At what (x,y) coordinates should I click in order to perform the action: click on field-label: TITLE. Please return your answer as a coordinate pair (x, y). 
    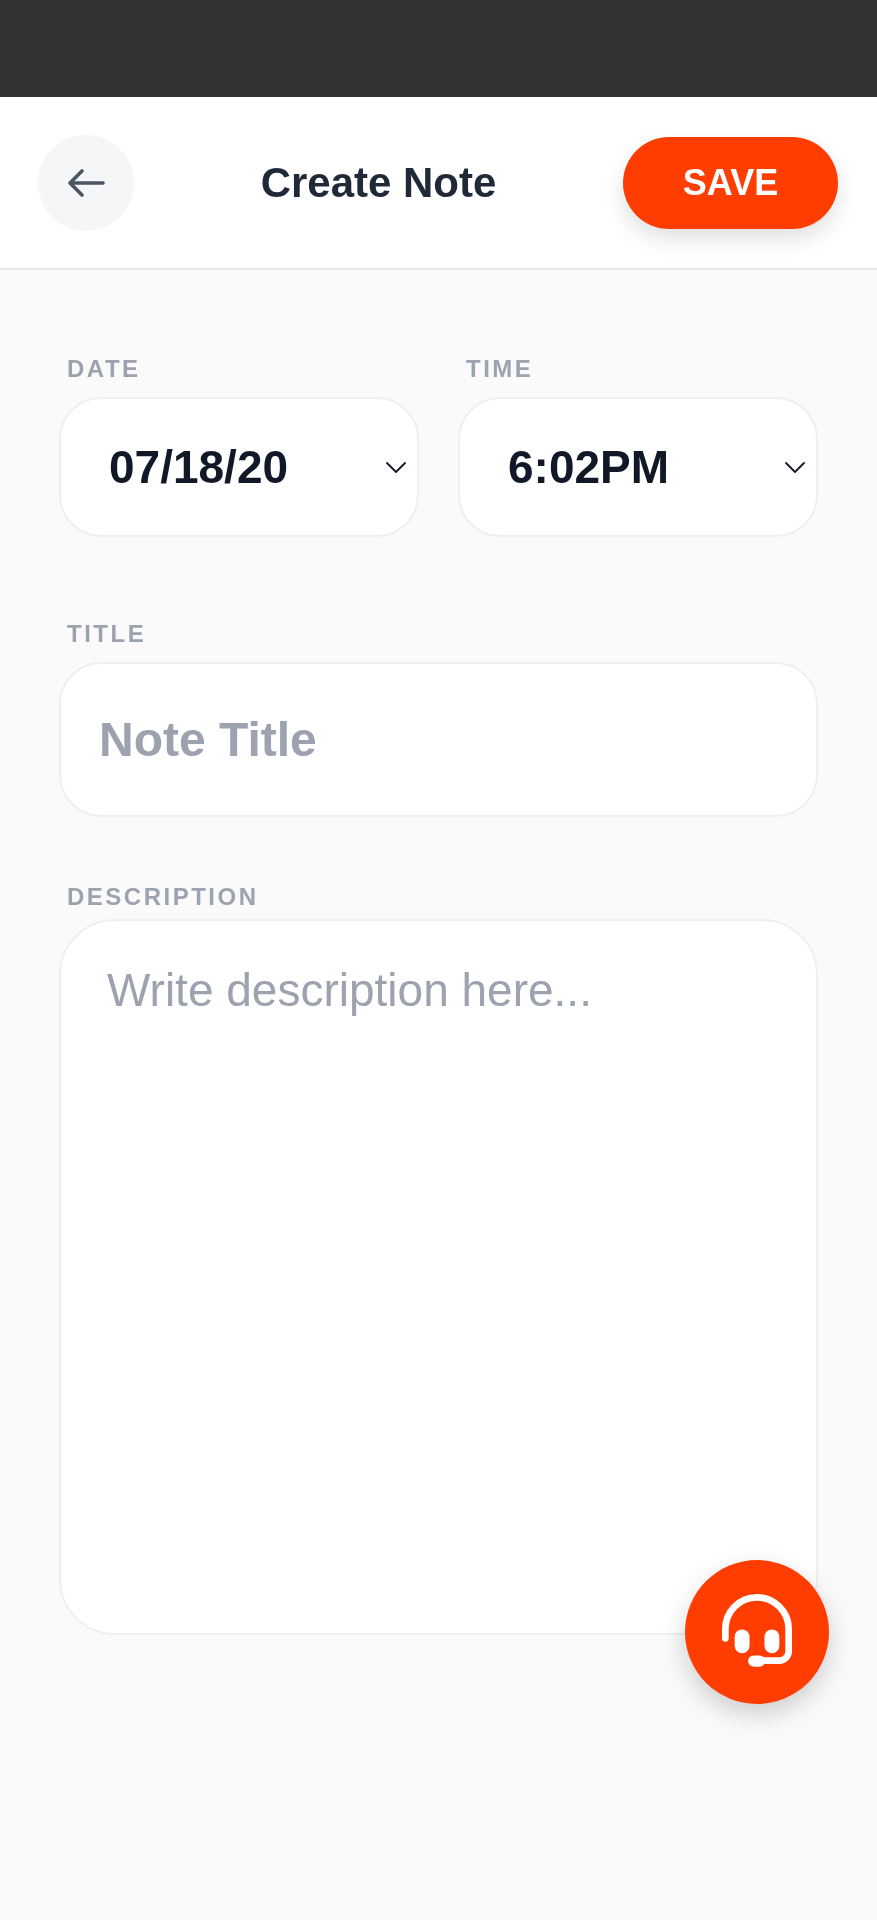
    Looking at the image, I should click on (107, 634).